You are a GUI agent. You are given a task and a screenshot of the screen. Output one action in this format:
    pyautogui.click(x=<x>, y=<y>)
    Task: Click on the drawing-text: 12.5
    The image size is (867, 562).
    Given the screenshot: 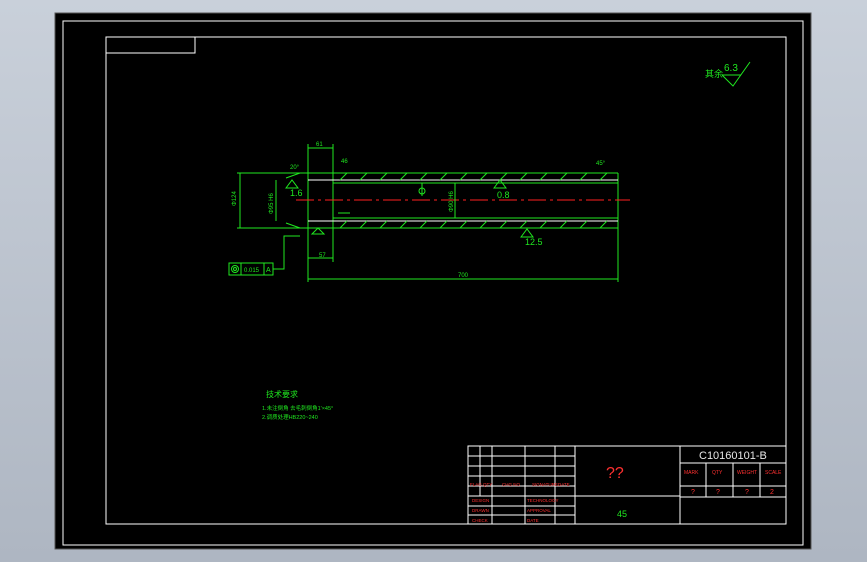 What is the action you would take?
    pyautogui.click(x=534, y=242)
    